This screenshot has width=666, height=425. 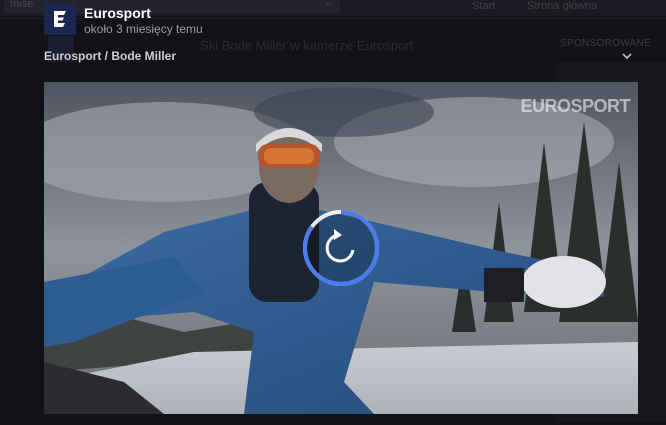 What do you see at coordinates (484, 6) in the screenshot?
I see `background-start-button: Start` at bounding box center [484, 6].